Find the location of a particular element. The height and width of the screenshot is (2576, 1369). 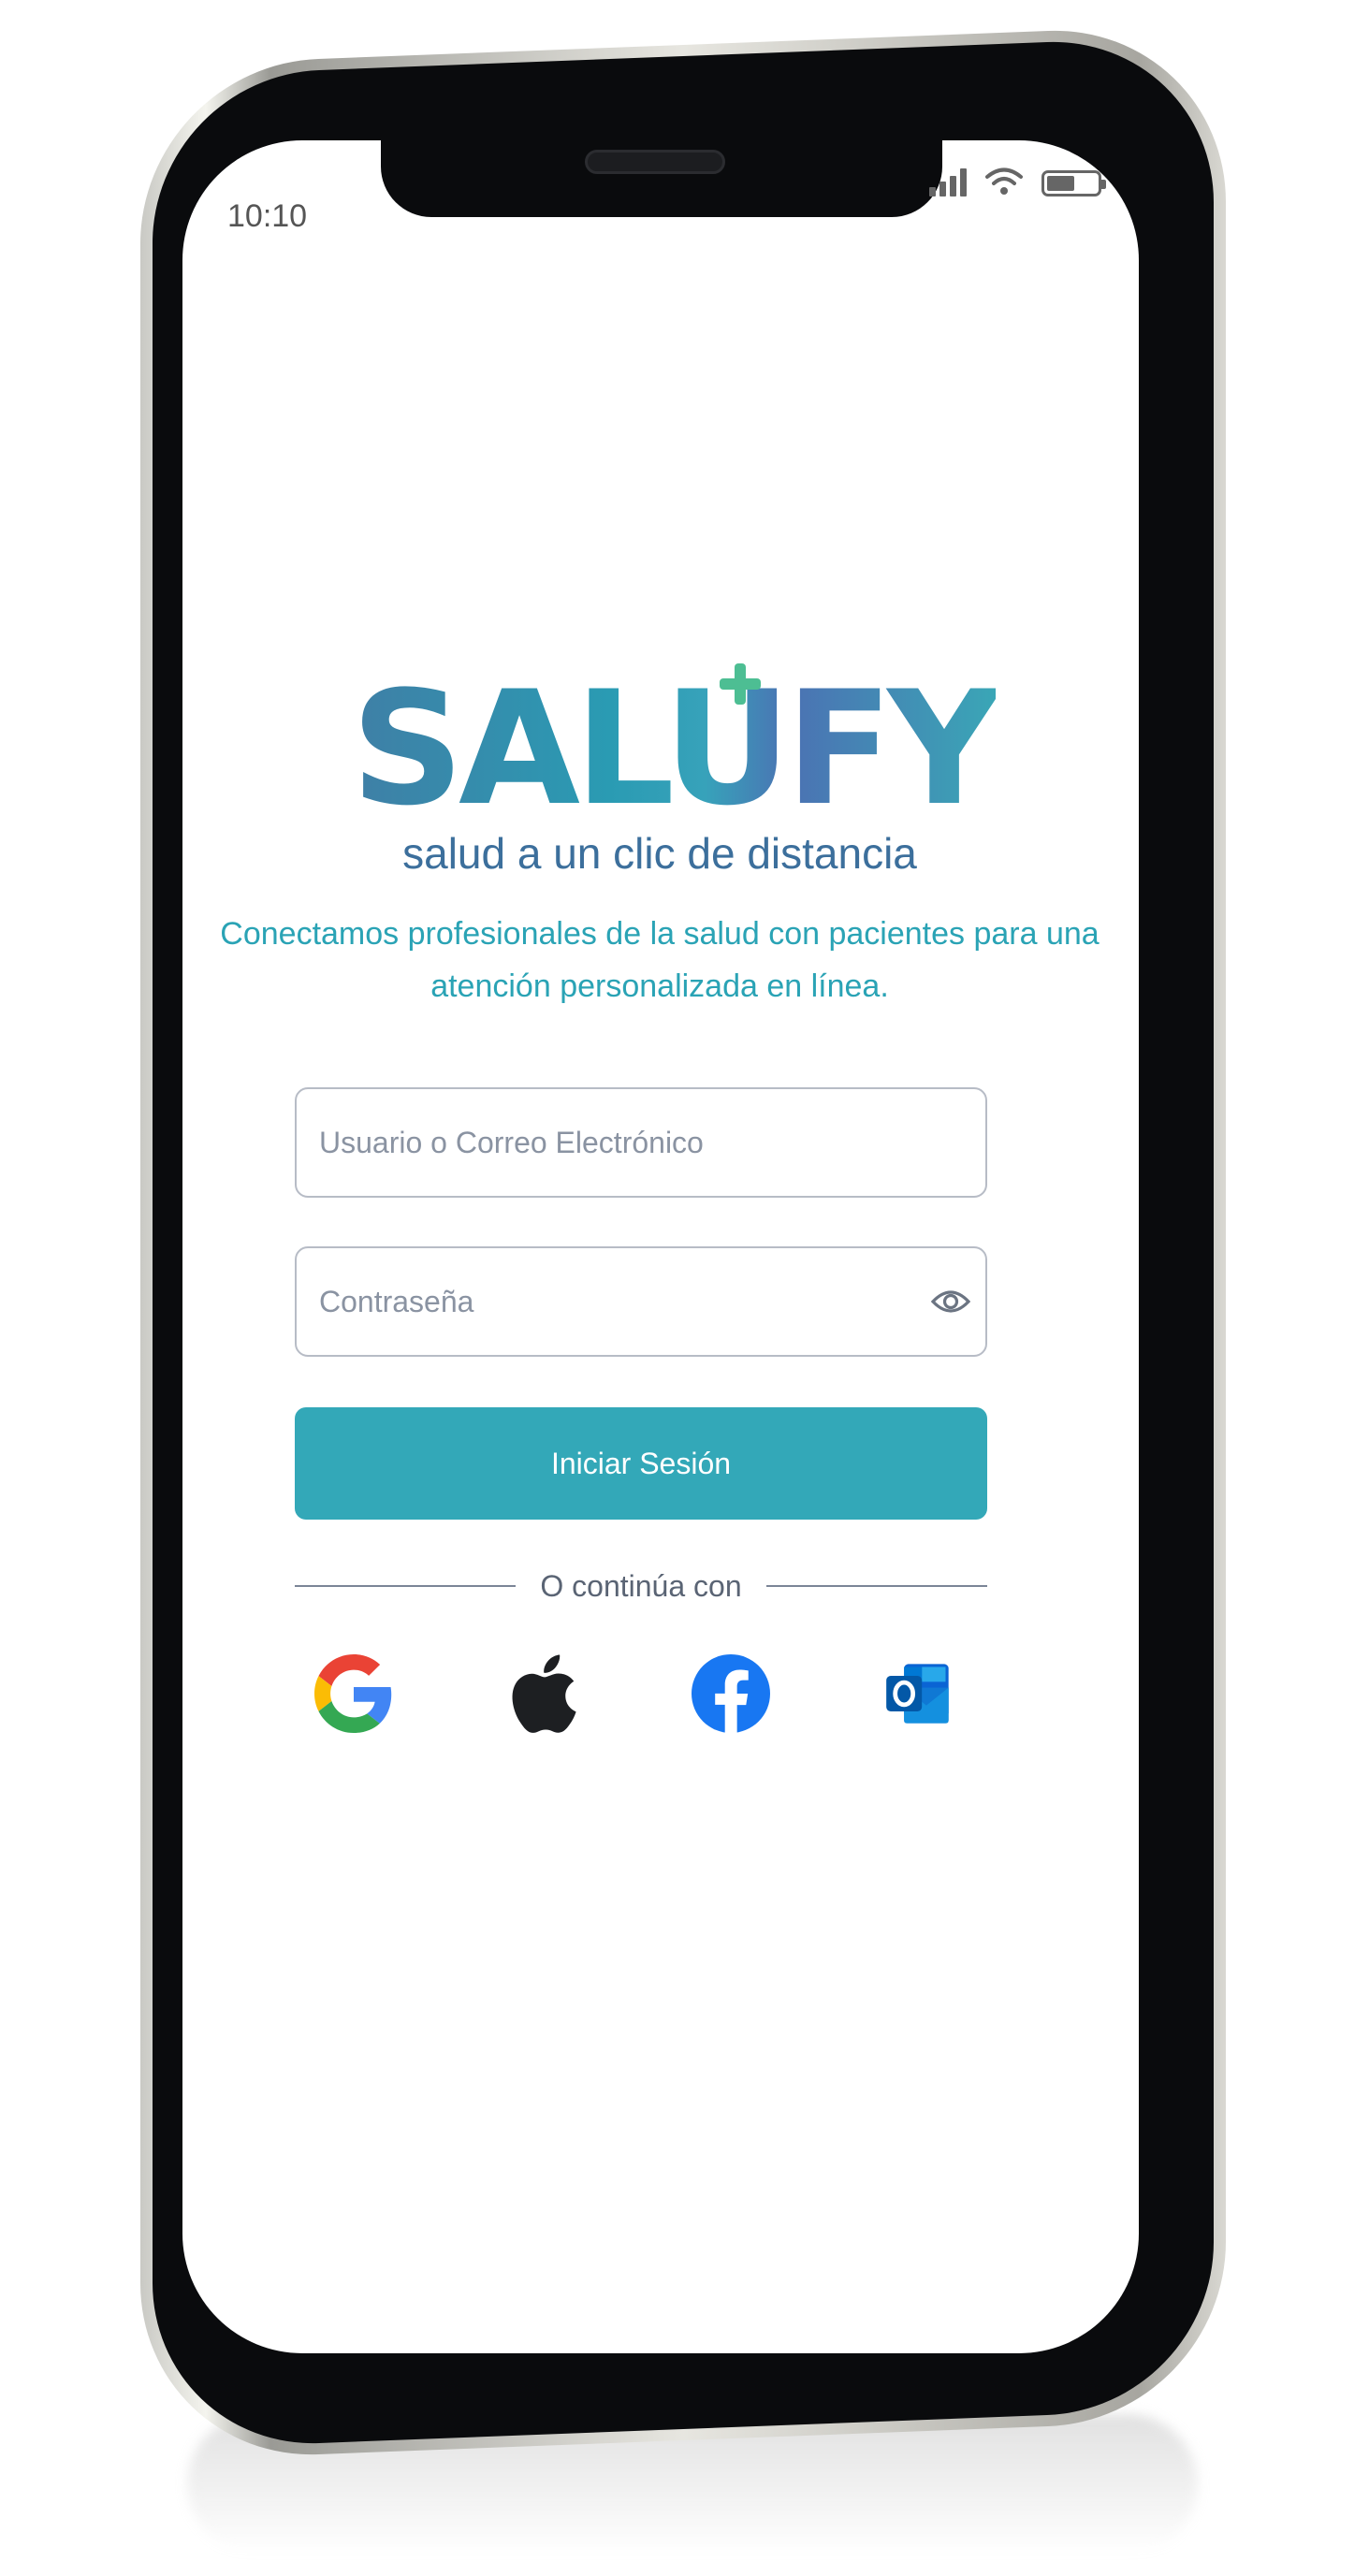

outlook-login-button is located at coordinates (919, 1694).